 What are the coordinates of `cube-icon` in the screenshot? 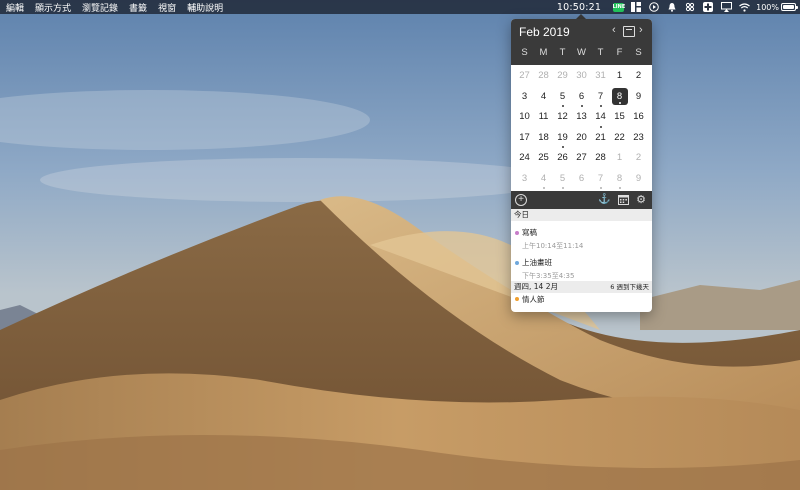 It's located at (690, 7).